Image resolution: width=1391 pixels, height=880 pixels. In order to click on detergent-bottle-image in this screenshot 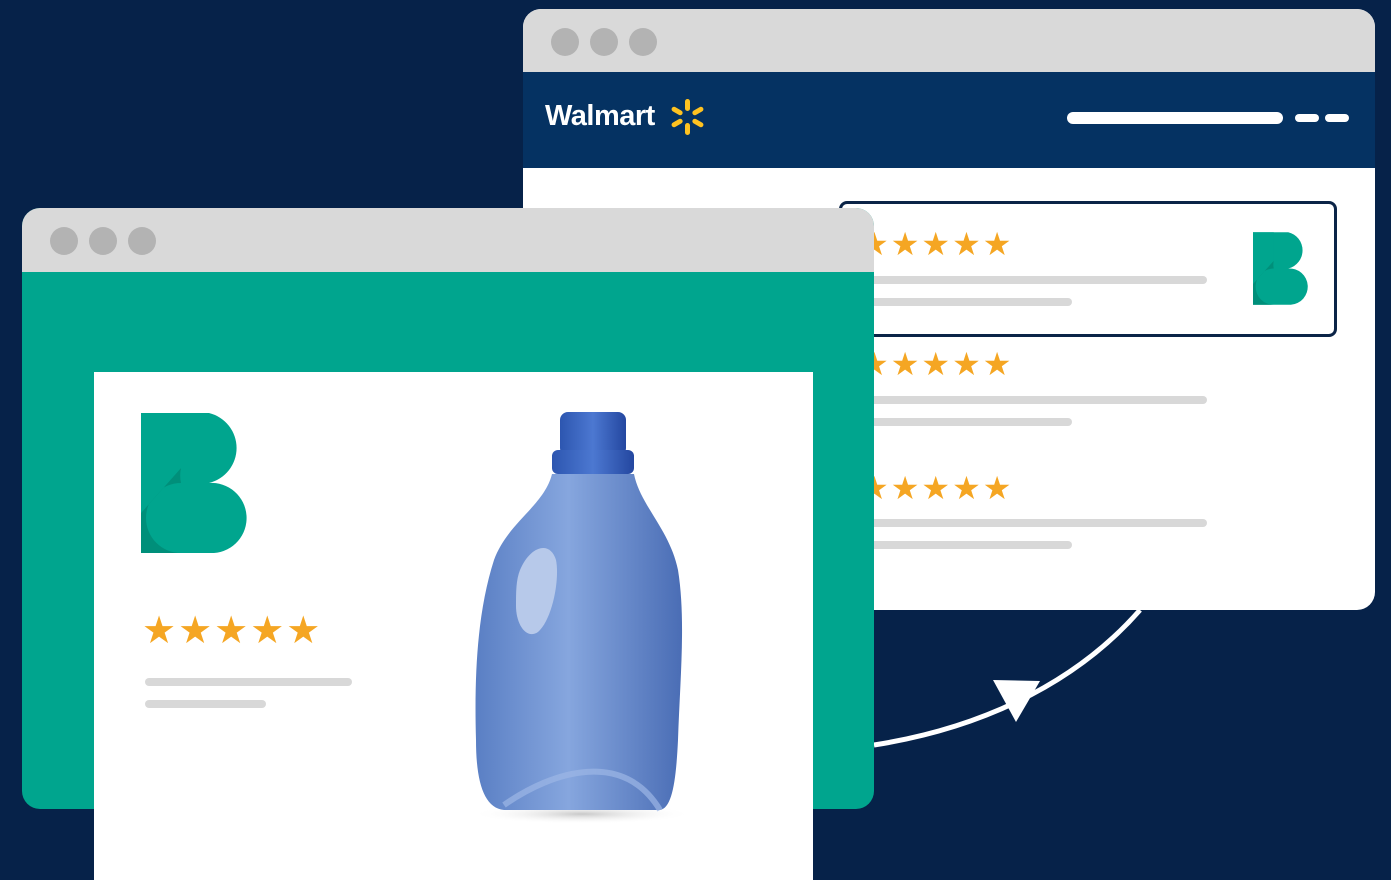, I will do `click(582, 618)`.